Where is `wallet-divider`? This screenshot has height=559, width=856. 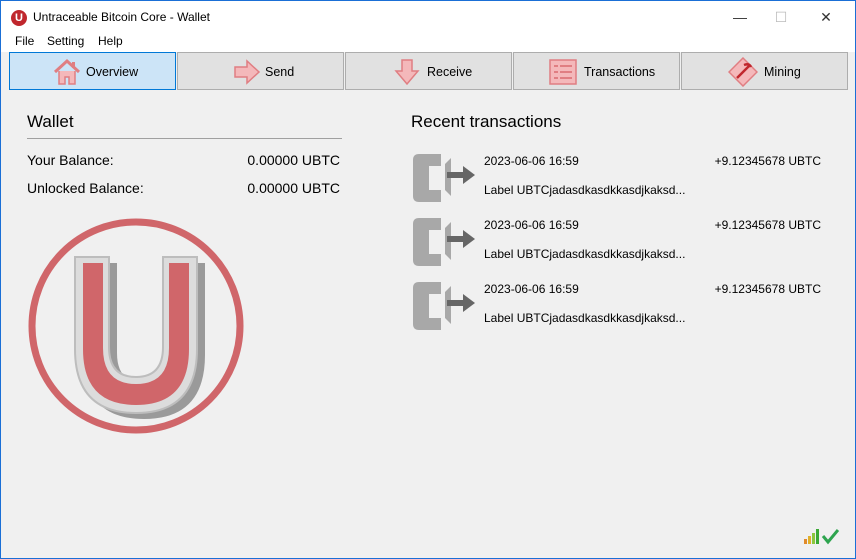
wallet-divider is located at coordinates (184, 138).